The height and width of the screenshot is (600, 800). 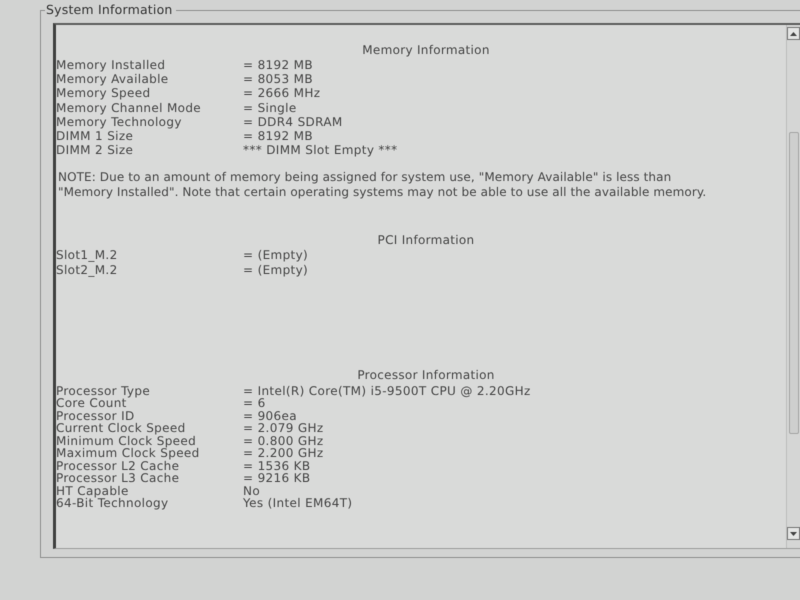 I want to click on field-value: = 2.200 GHz, so click(x=284, y=453).